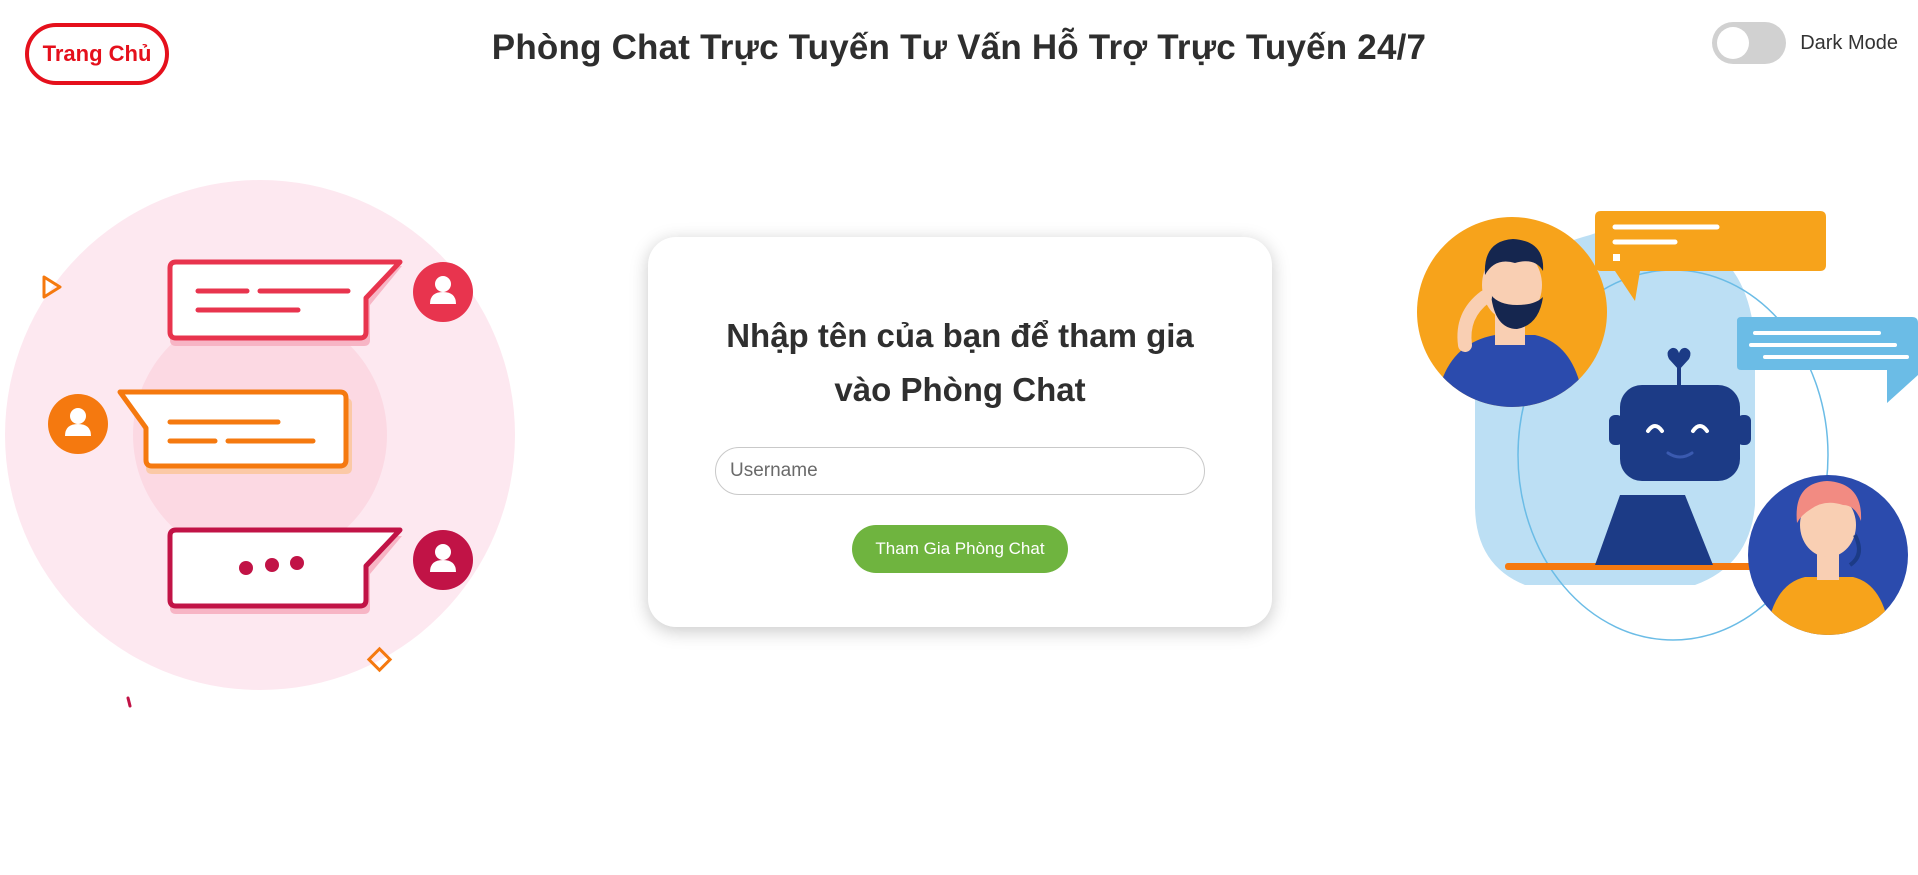 Image resolution: width=1918 pixels, height=875 pixels. What do you see at coordinates (1849, 42) in the screenshot?
I see `dark-mode-label: Dark Mode` at bounding box center [1849, 42].